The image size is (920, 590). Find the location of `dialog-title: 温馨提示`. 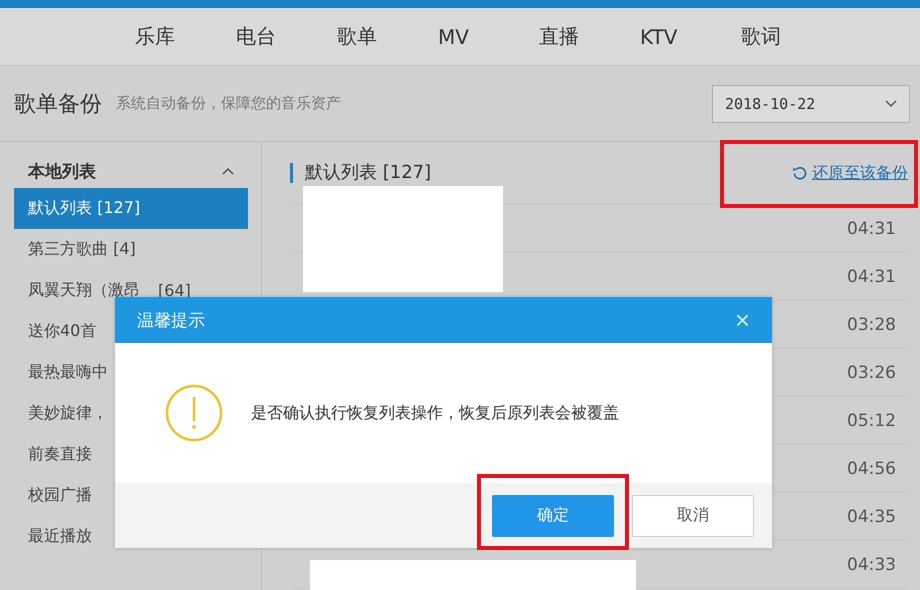

dialog-title: 温馨提示 is located at coordinates (171, 321).